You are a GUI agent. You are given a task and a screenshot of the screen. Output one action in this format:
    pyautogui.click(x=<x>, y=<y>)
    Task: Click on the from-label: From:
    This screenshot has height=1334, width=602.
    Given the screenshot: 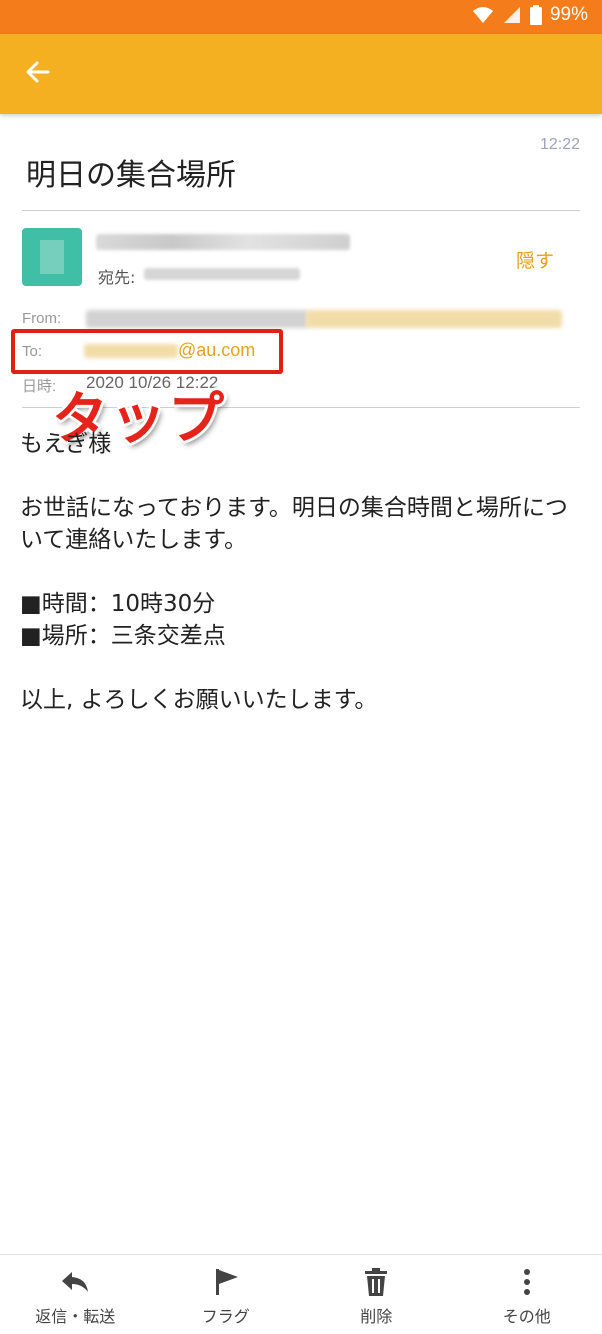 What is the action you would take?
    pyautogui.click(x=42, y=318)
    